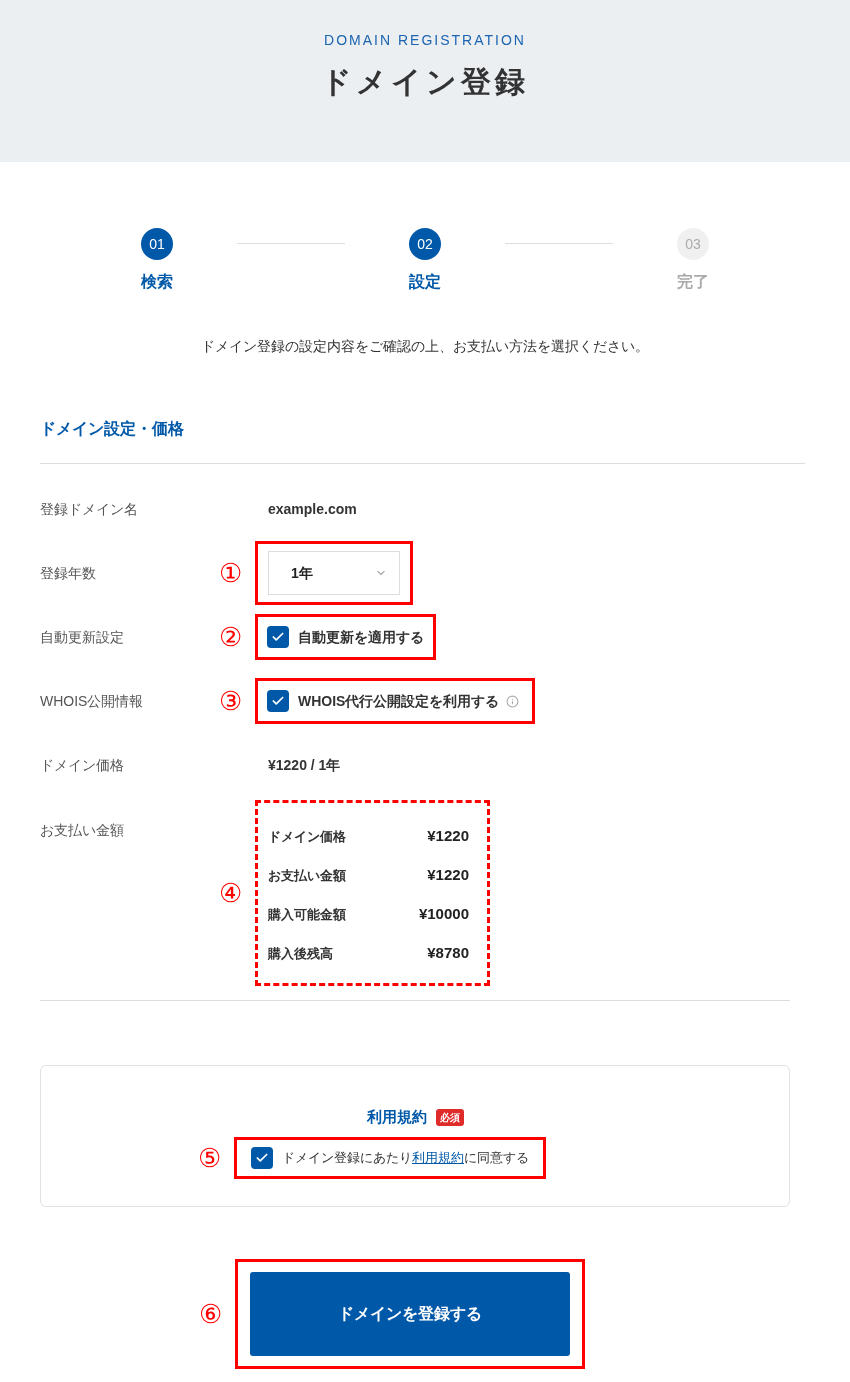 The image size is (850, 1382). What do you see at coordinates (438, 1157) in the screenshot?
I see `terms-link: 利用規約` at bounding box center [438, 1157].